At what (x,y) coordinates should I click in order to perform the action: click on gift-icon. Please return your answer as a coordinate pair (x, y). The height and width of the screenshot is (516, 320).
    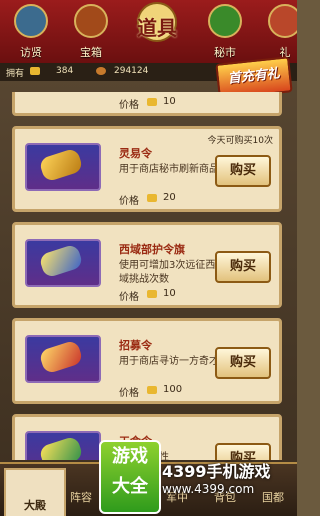
    Looking at the image, I should click on (282, 21).